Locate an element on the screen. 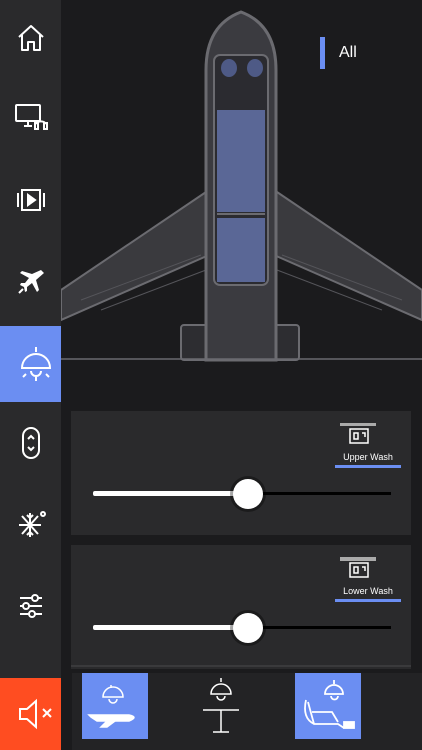 This screenshot has width=422, height=750. zone-table-button is located at coordinates (221, 706).